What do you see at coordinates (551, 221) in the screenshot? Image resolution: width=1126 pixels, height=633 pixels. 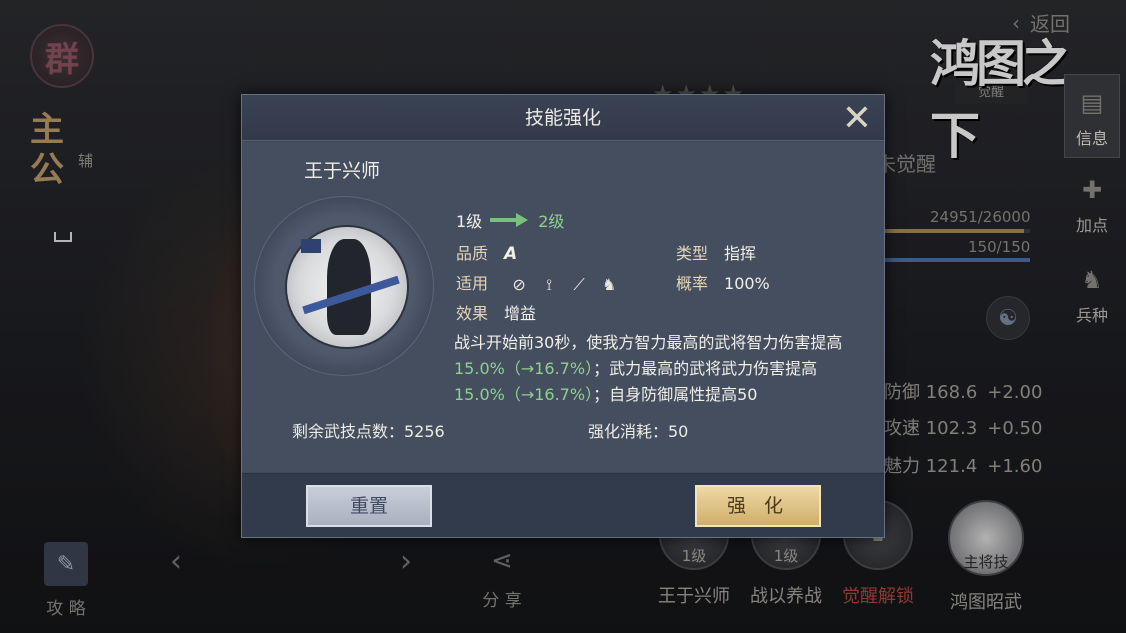 I see `level-to: 2级` at bounding box center [551, 221].